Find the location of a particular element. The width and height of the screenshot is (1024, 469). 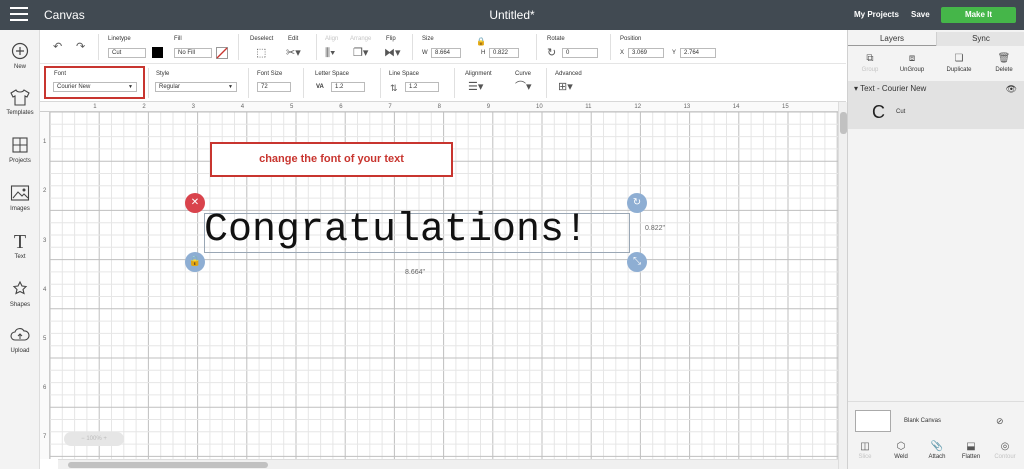

style-select: Regular ▼ is located at coordinates (196, 87).